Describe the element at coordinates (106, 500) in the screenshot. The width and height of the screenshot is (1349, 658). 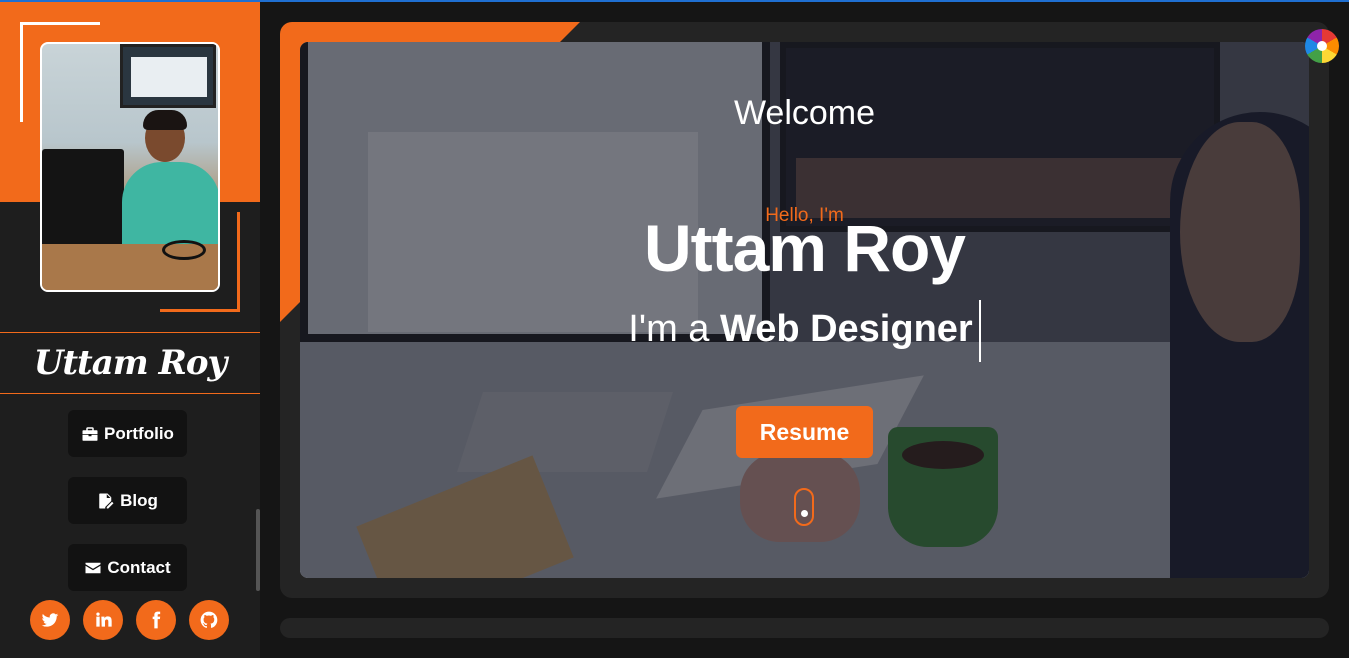
I see `file-edit-icon` at that location.